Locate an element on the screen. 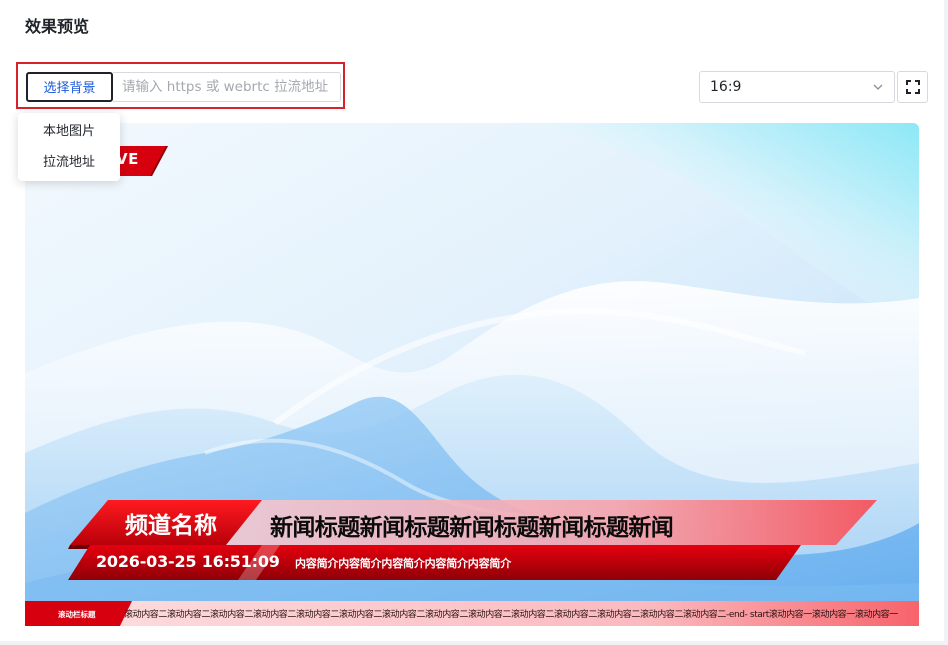 The image size is (948, 645). panel-edge-right is located at coordinates (946, 322).